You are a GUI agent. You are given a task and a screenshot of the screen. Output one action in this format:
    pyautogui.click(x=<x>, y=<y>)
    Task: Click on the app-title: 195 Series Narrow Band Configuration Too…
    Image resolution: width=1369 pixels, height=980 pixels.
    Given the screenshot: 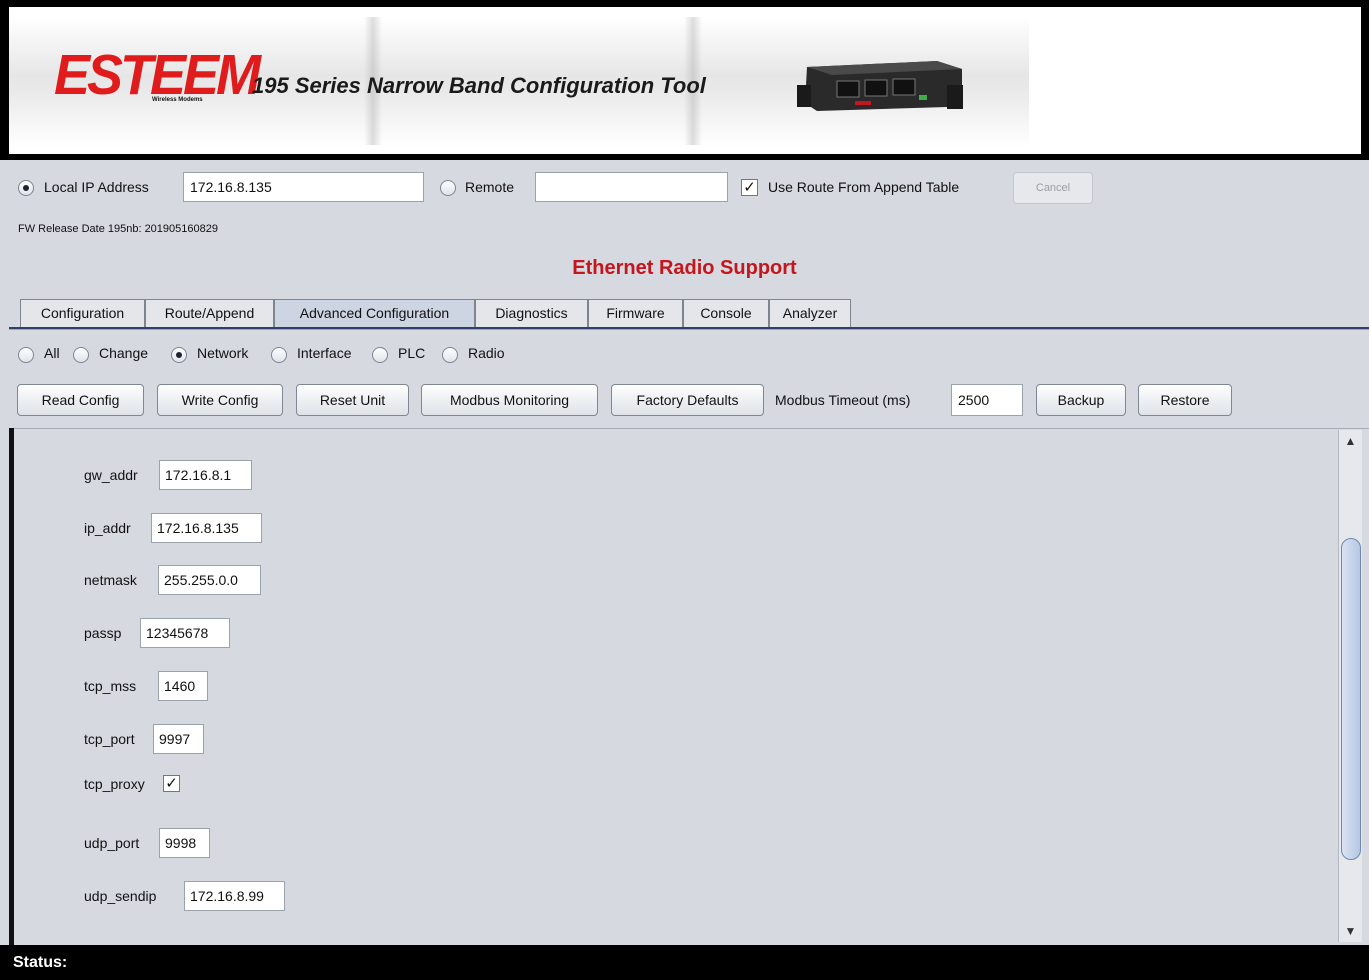 What is the action you would take?
    pyautogui.click(x=479, y=85)
    